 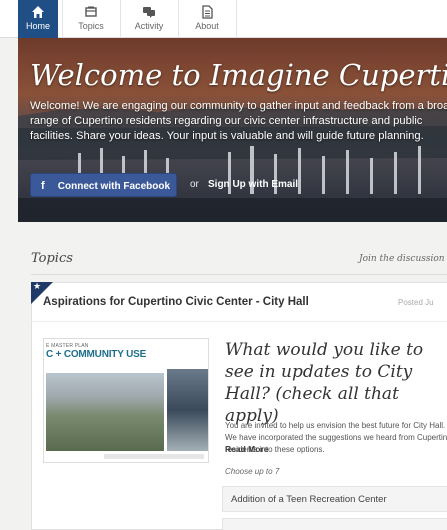 What do you see at coordinates (334, 524) in the screenshot?
I see `answer-option` at bounding box center [334, 524].